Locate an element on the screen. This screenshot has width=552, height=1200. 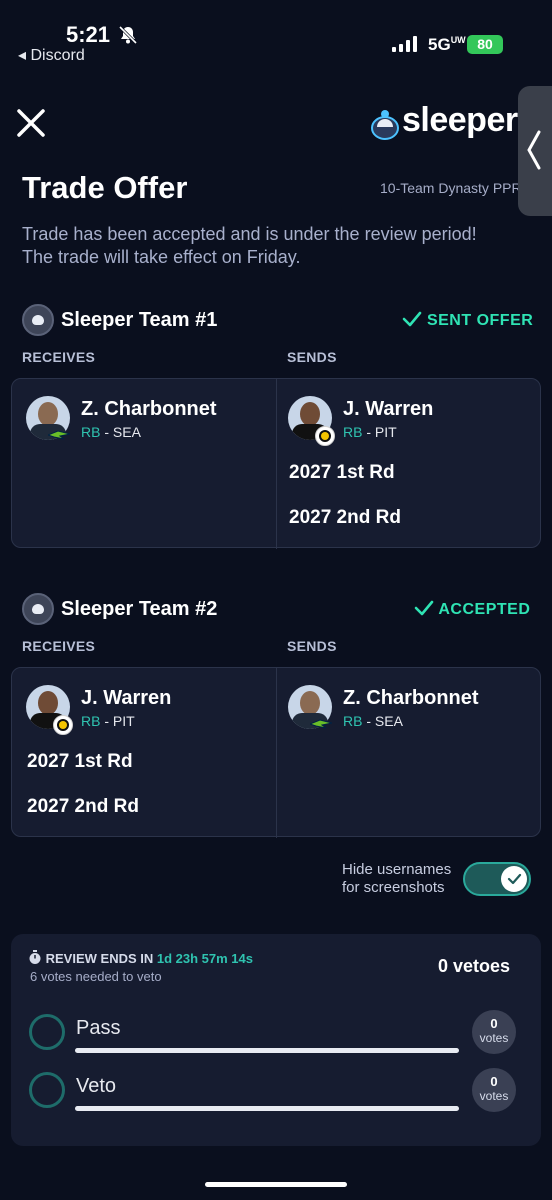
network-label: 5GUW is located at coordinates (447, 44).